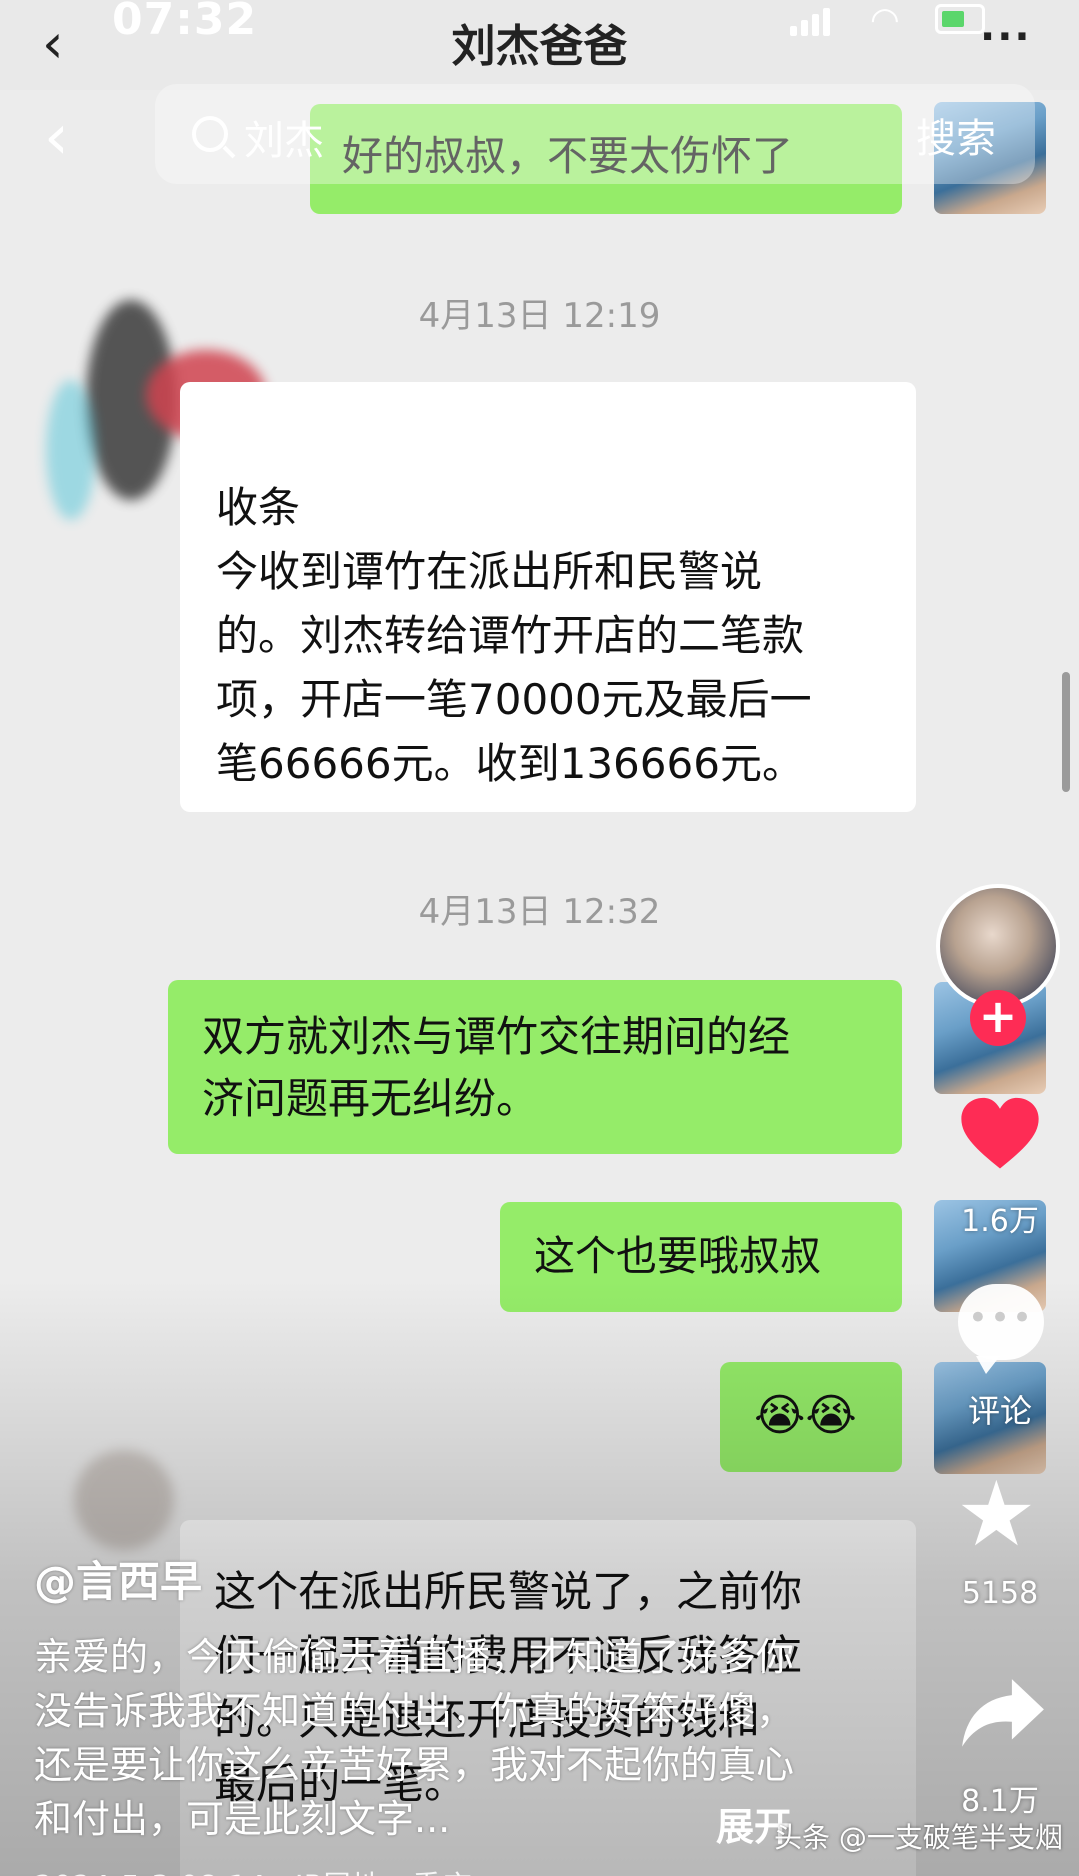 The image size is (1079, 1876). Describe the element at coordinates (1001, 1318) in the screenshot. I see `comment-dots-icon: •••` at that location.